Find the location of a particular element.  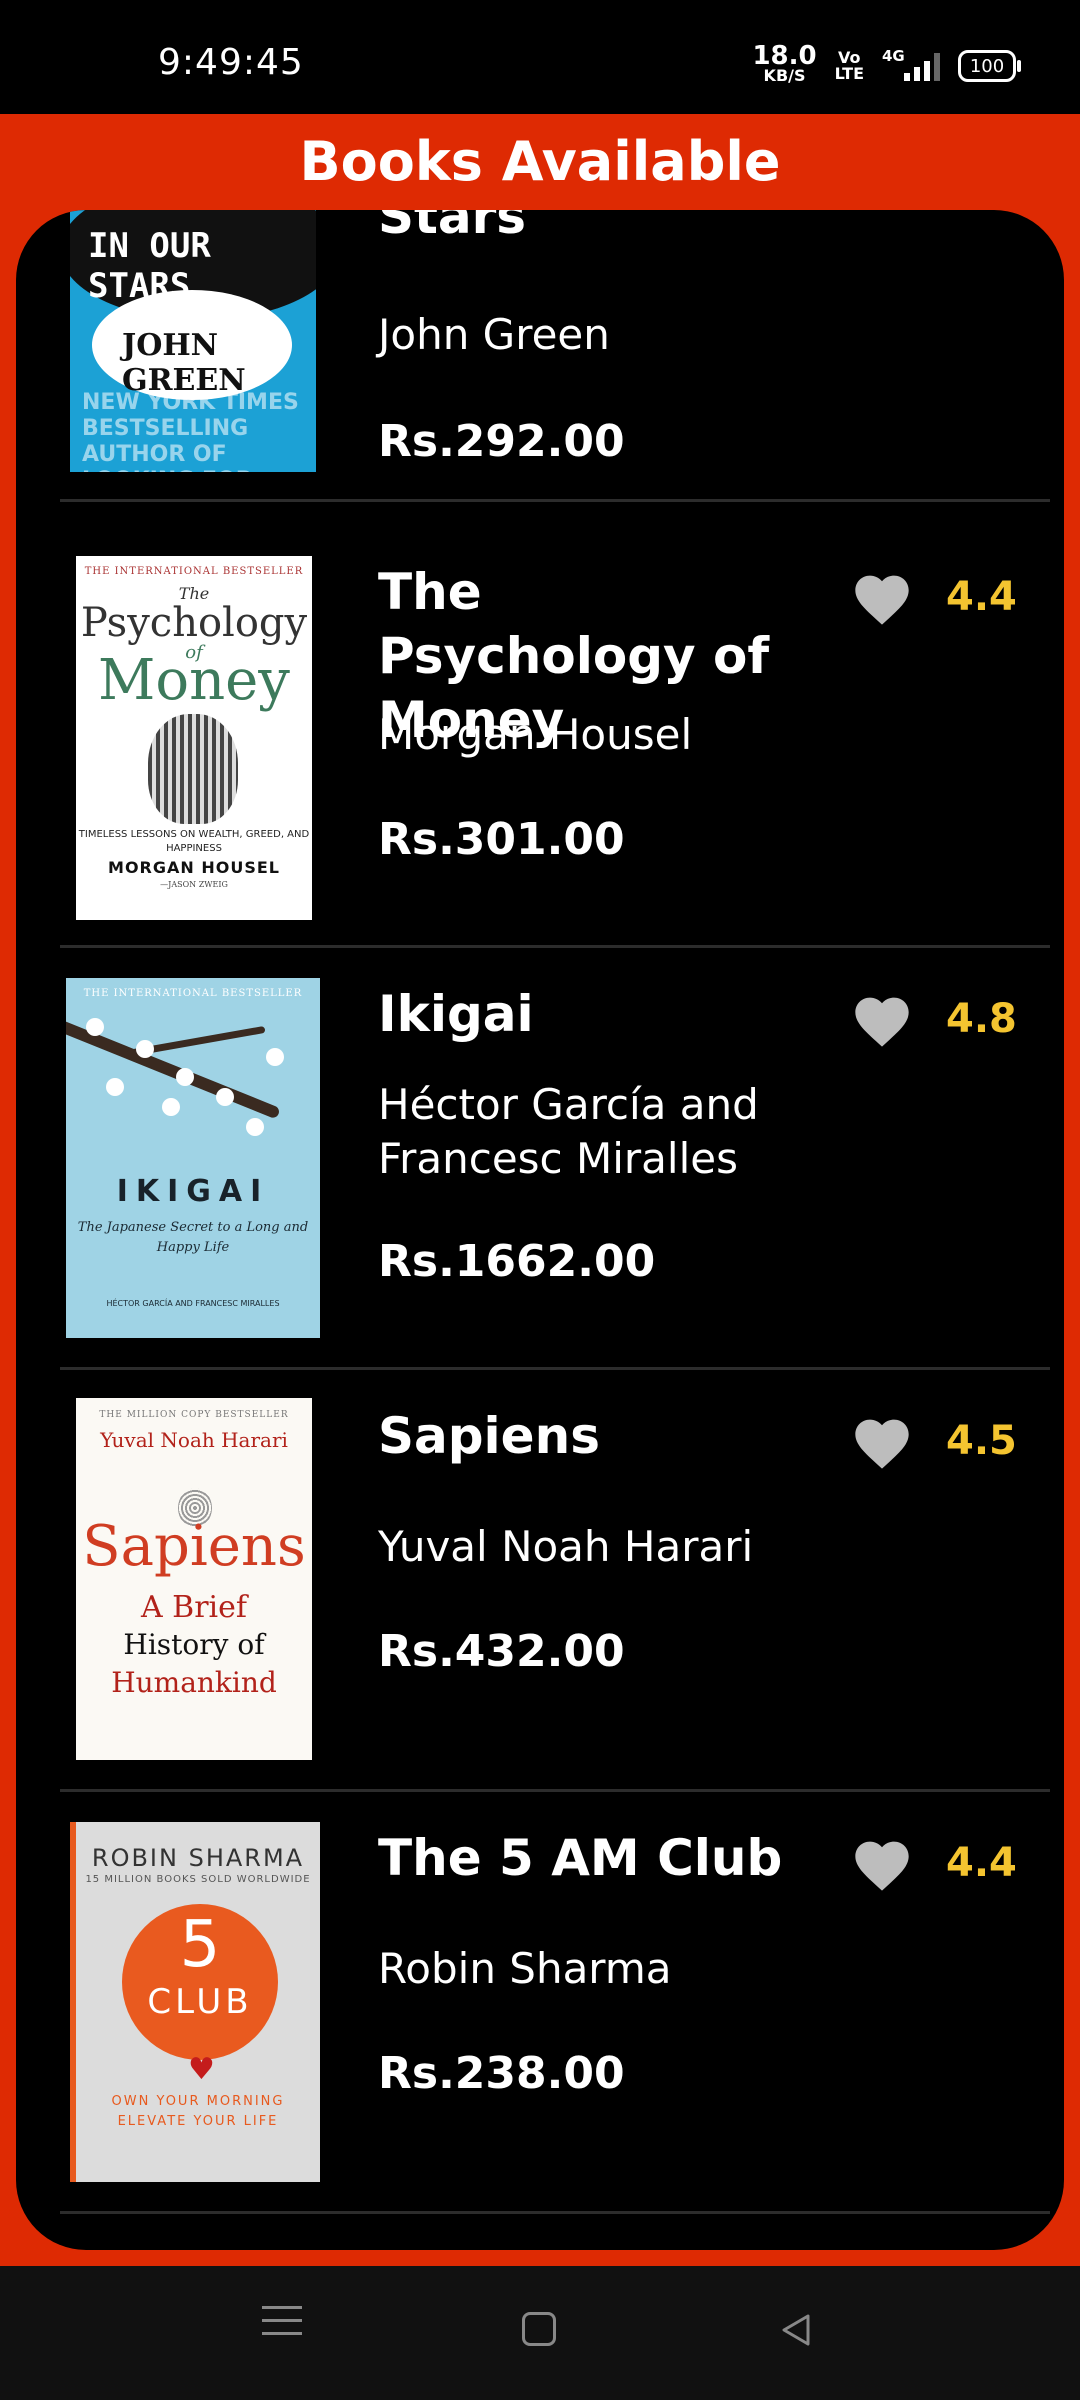

cover-line: ELEVATE YOUR LIFE is located at coordinates (198, 2121).